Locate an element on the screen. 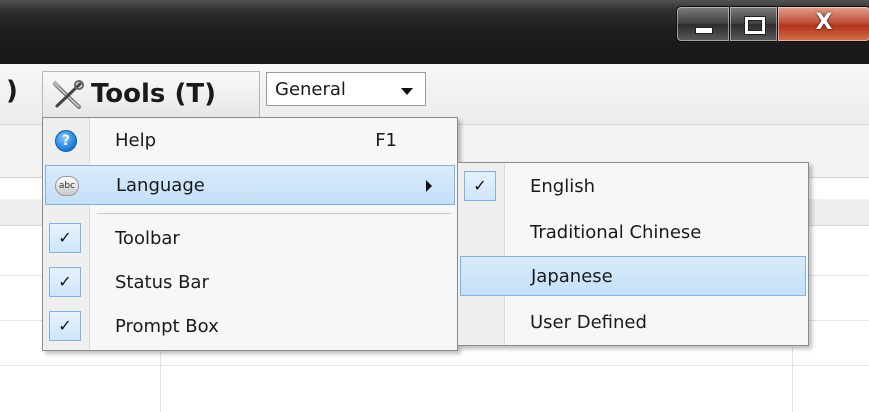 This screenshot has width=869, height=412. menu-separator is located at coordinates (274, 213).